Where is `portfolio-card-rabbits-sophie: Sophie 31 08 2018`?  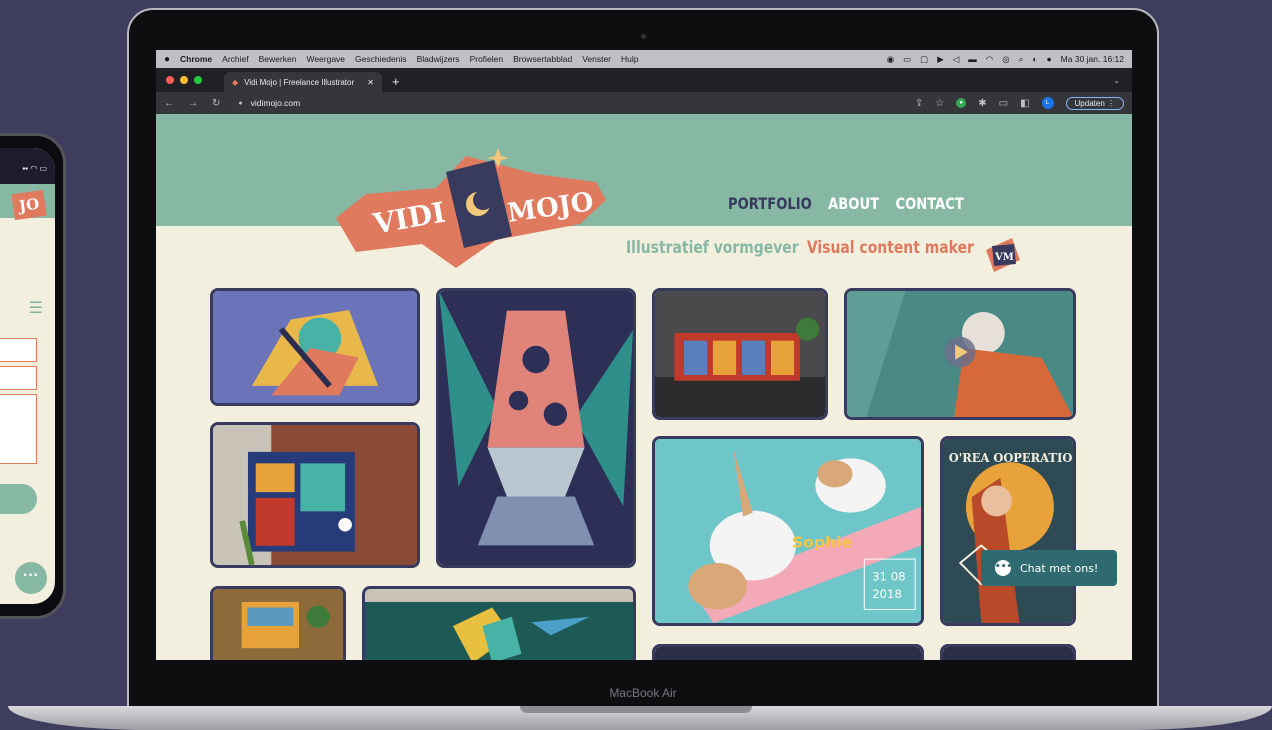 portfolio-card-rabbits-sophie: Sophie 31 08 2018 is located at coordinates (788, 531).